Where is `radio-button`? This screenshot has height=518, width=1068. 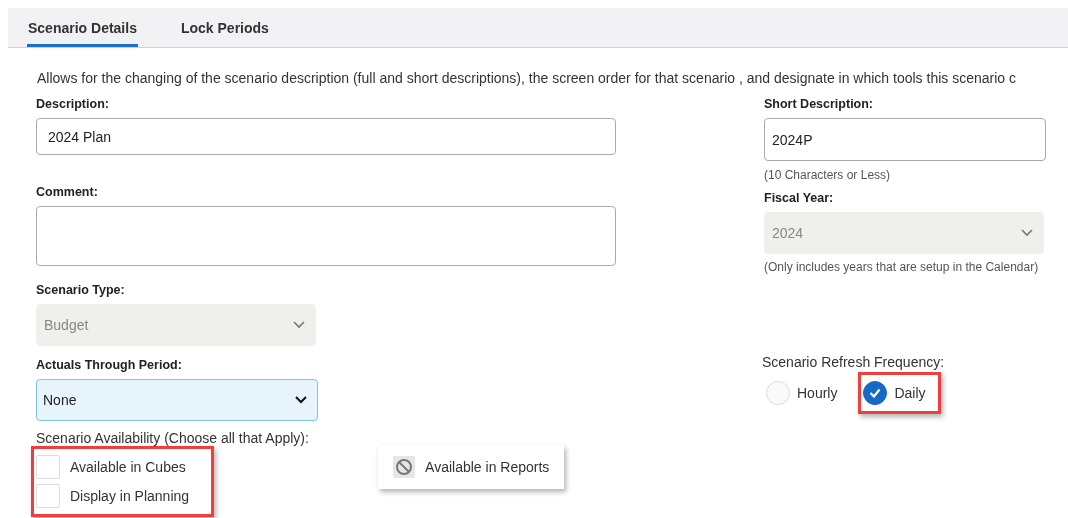
radio-button is located at coordinates (875, 393).